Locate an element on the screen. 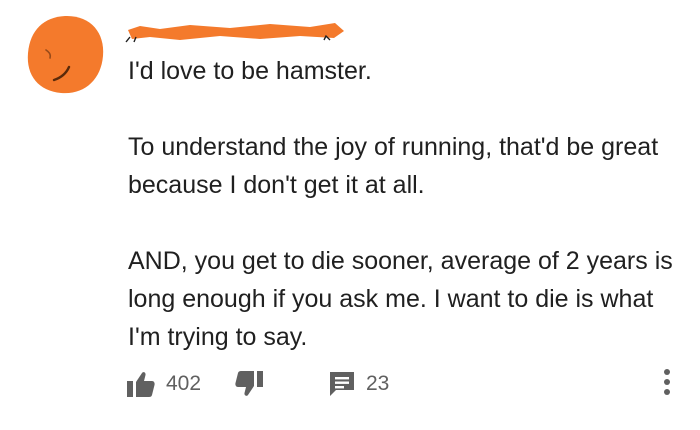 The height and width of the screenshot is (430, 700). comment-icon is located at coordinates (342, 384).